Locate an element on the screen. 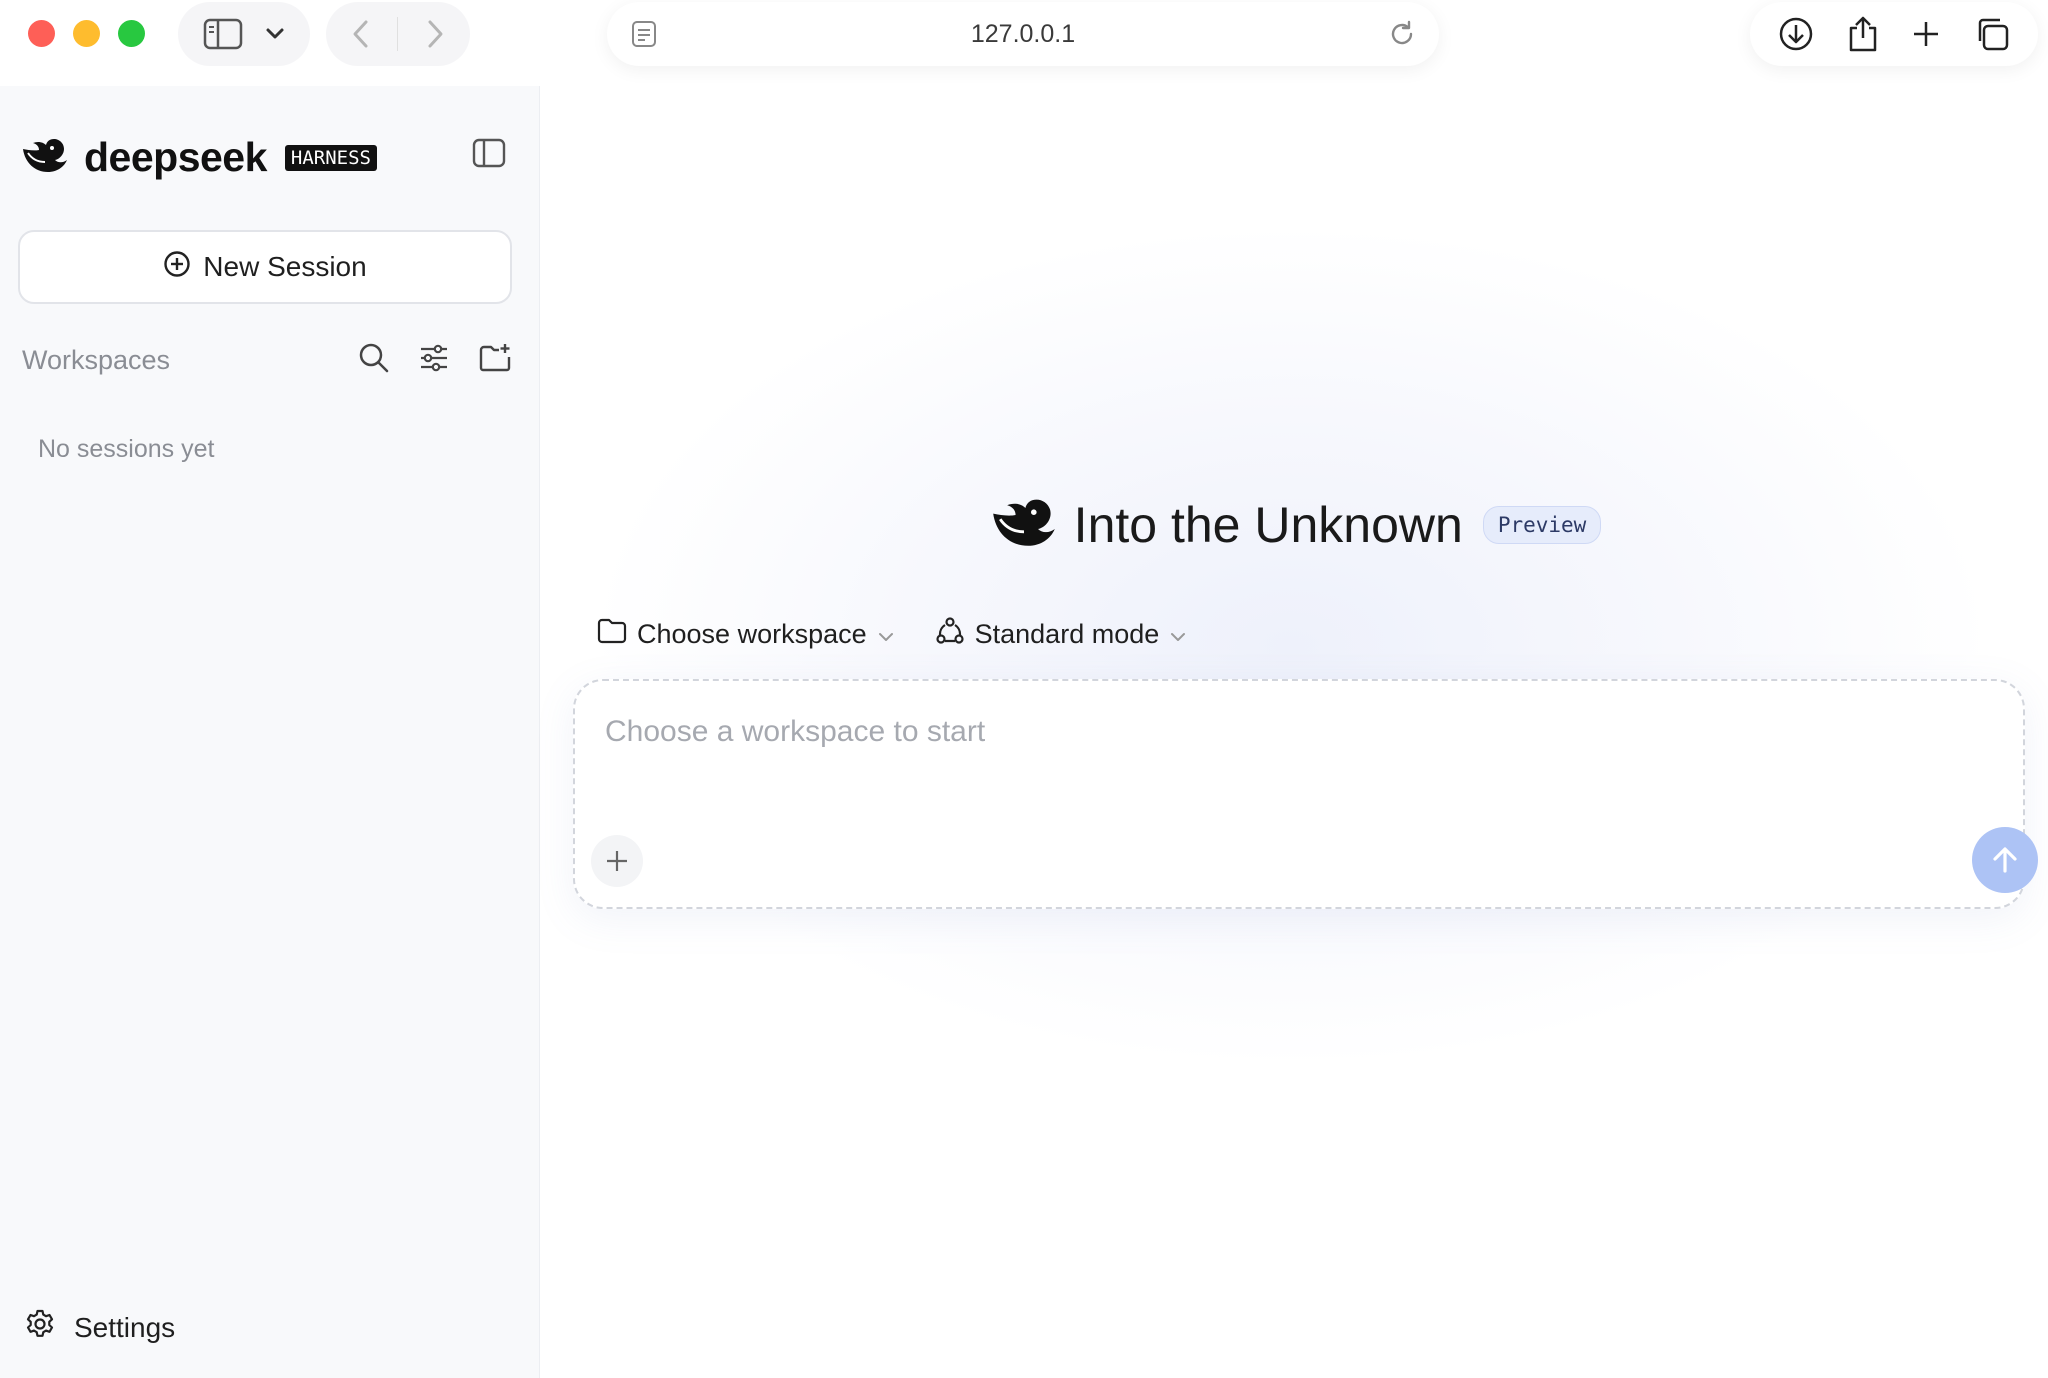  close-window-button is located at coordinates (41, 33).